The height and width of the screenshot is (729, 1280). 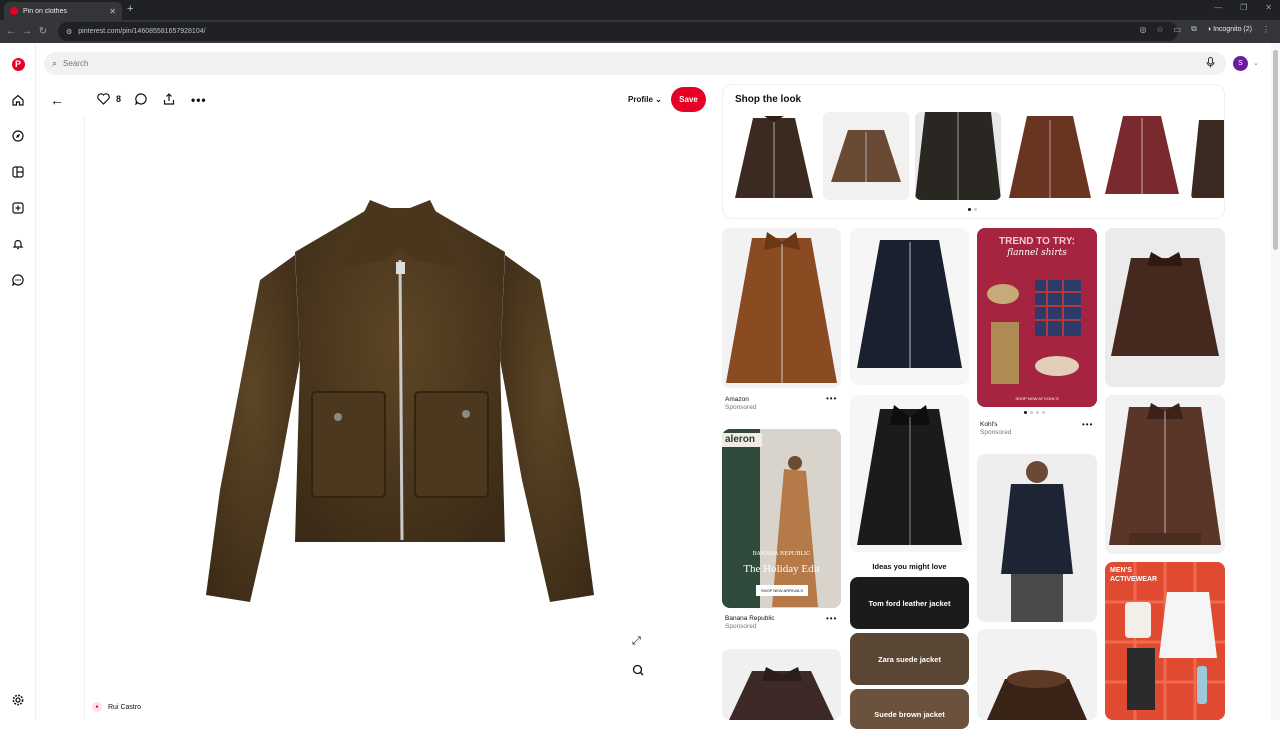 What do you see at coordinates (1178, 29) in the screenshot?
I see `cast-icon: ▭` at bounding box center [1178, 29].